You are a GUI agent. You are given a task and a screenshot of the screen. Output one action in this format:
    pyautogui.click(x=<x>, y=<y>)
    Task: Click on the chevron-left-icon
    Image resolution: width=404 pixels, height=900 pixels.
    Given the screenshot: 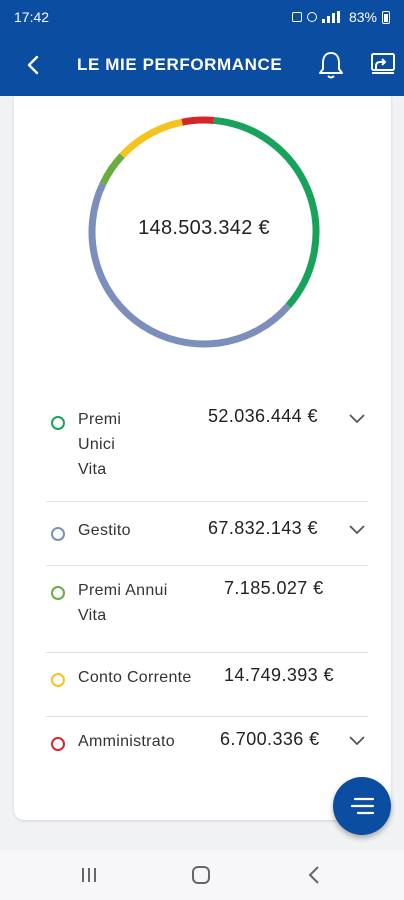 What is the action you would take?
    pyautogui.click(x=33, y=65)
    